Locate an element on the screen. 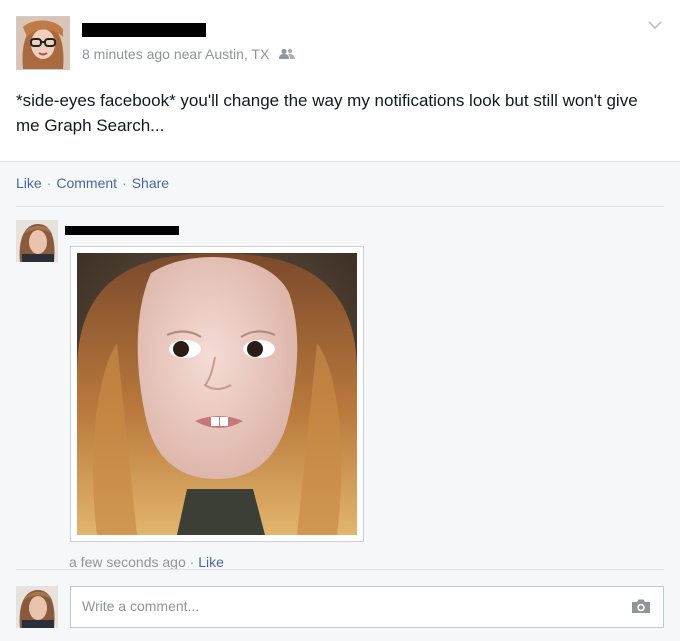 This screenshot has height=641, width=680. chevron-down-icon is located at coordinates (655, 25).